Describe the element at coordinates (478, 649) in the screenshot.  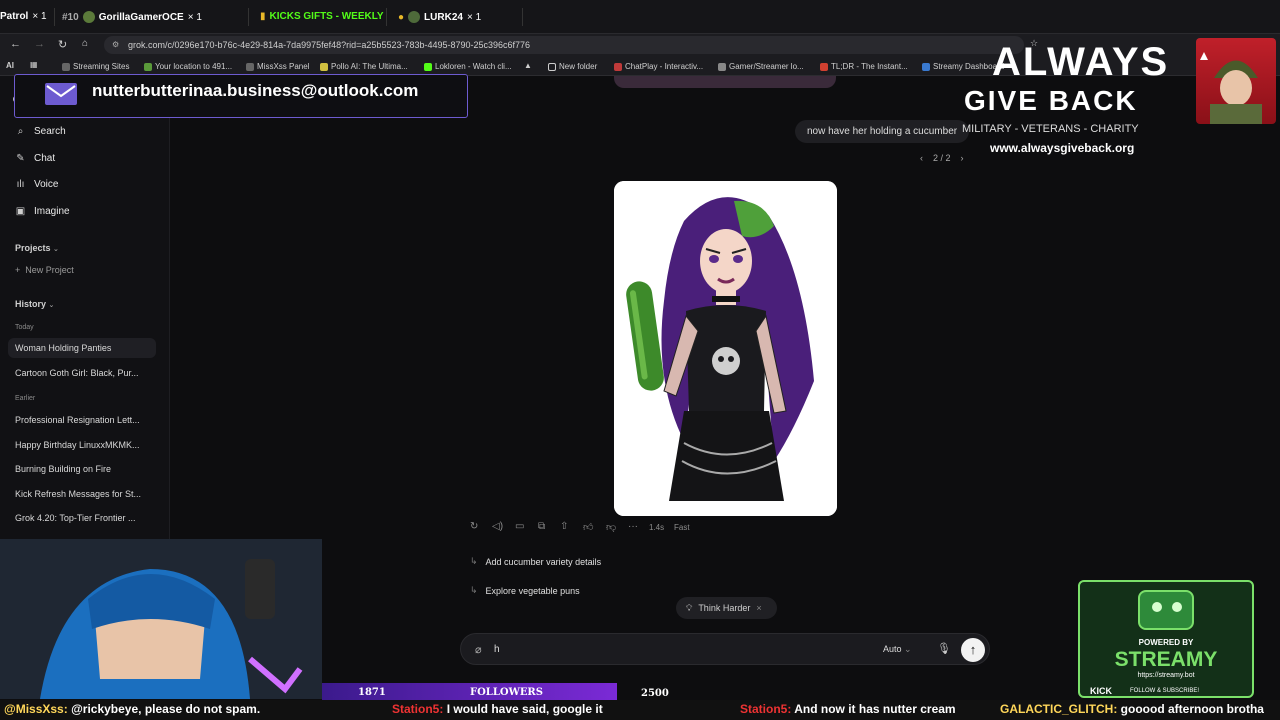
I see `attach-icon: ⌀` at that location.